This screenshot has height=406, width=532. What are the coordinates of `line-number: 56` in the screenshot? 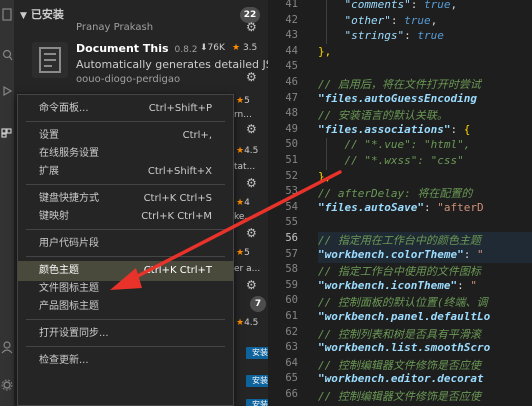 It's located at (291, 238).